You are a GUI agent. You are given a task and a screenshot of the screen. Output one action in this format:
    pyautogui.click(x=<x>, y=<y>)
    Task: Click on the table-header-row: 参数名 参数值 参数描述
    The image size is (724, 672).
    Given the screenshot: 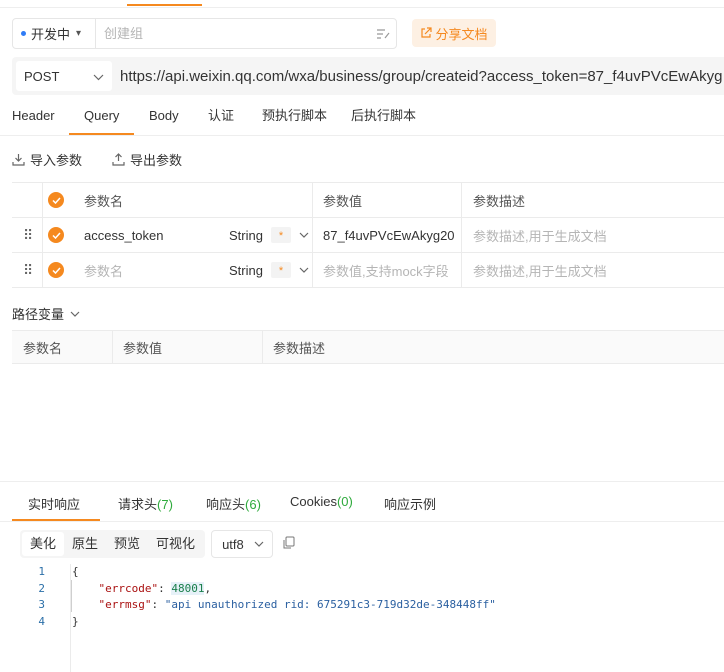 What is the action you would take?
    pyautogui.click(x=368, y=200)
    